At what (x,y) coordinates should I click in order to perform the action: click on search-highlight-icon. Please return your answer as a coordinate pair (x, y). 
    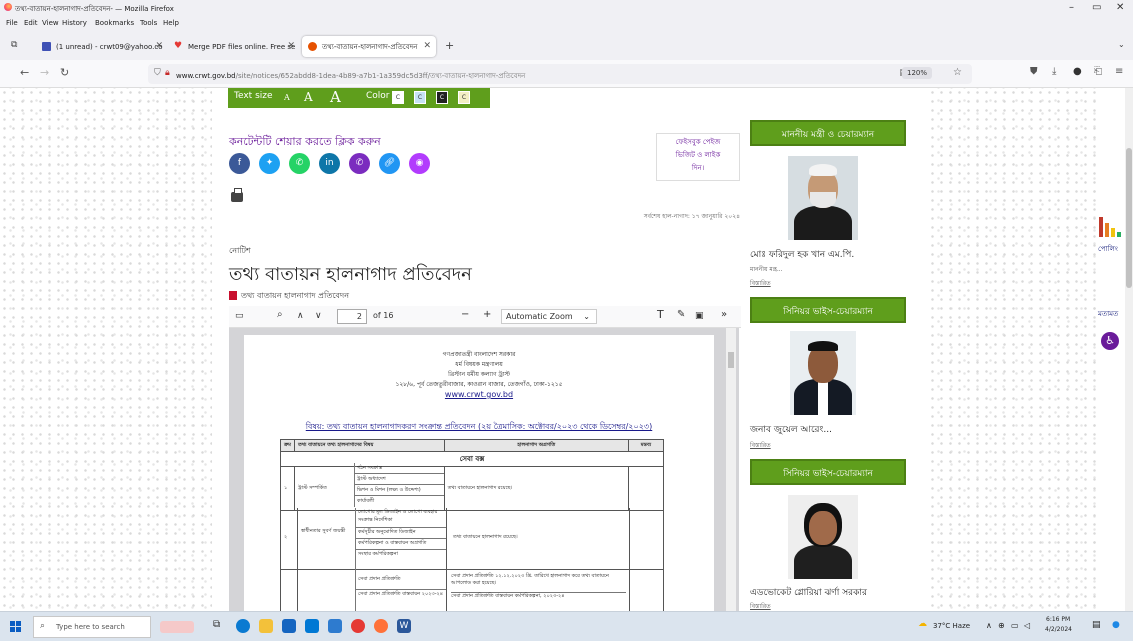
    Looking at the image, I should click on (177, 627).